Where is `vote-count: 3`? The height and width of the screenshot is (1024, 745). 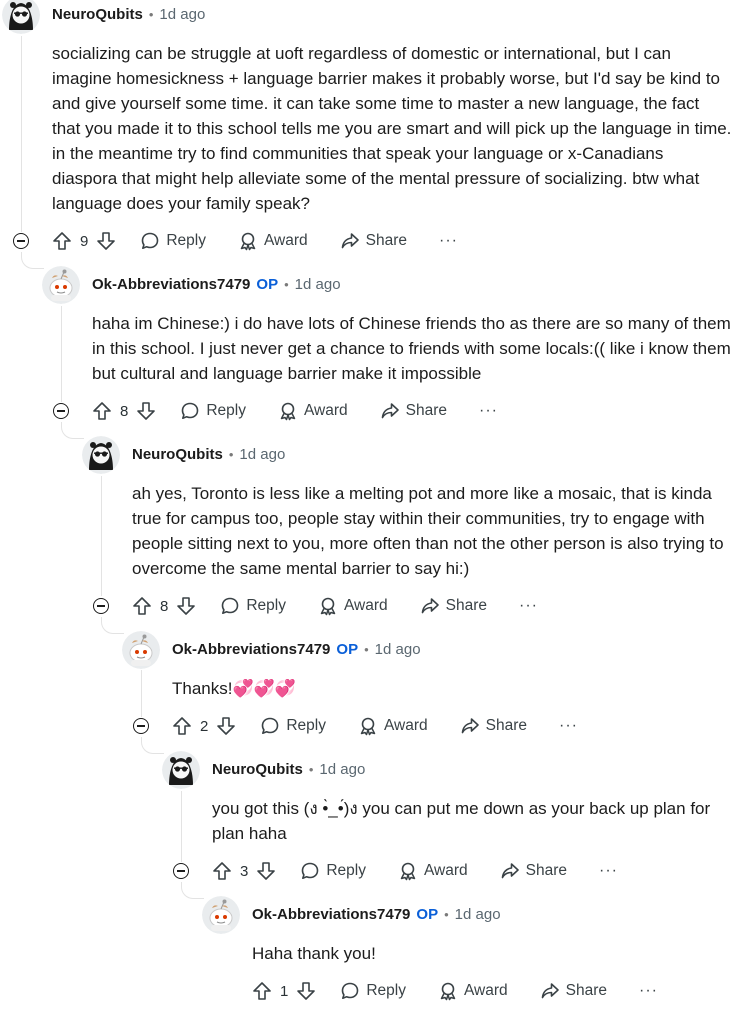
vote-count: 3 is located at coordinates (244, 871).